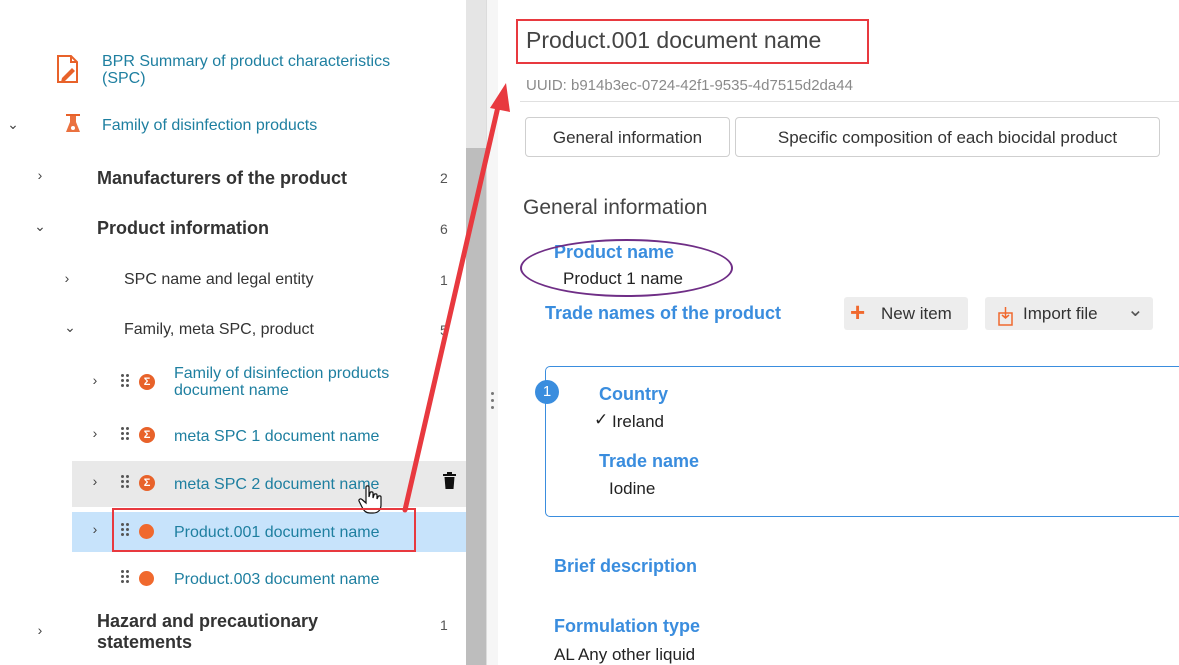  I want to click on annotation-arrow-icon, so click(456, 298).